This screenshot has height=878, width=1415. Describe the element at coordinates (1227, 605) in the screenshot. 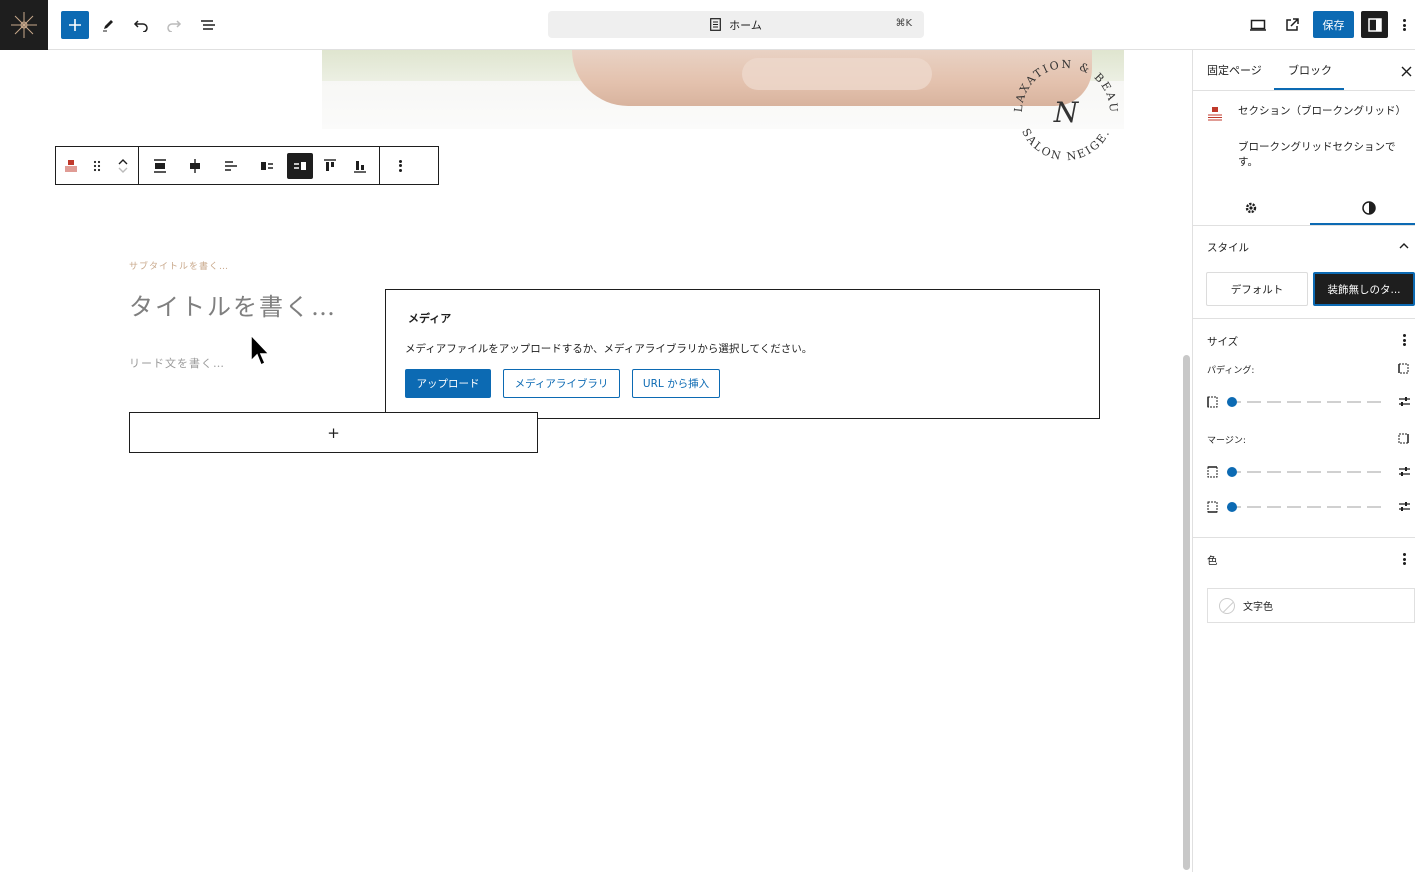

I see `empty-color-swatch-icon` at that location.